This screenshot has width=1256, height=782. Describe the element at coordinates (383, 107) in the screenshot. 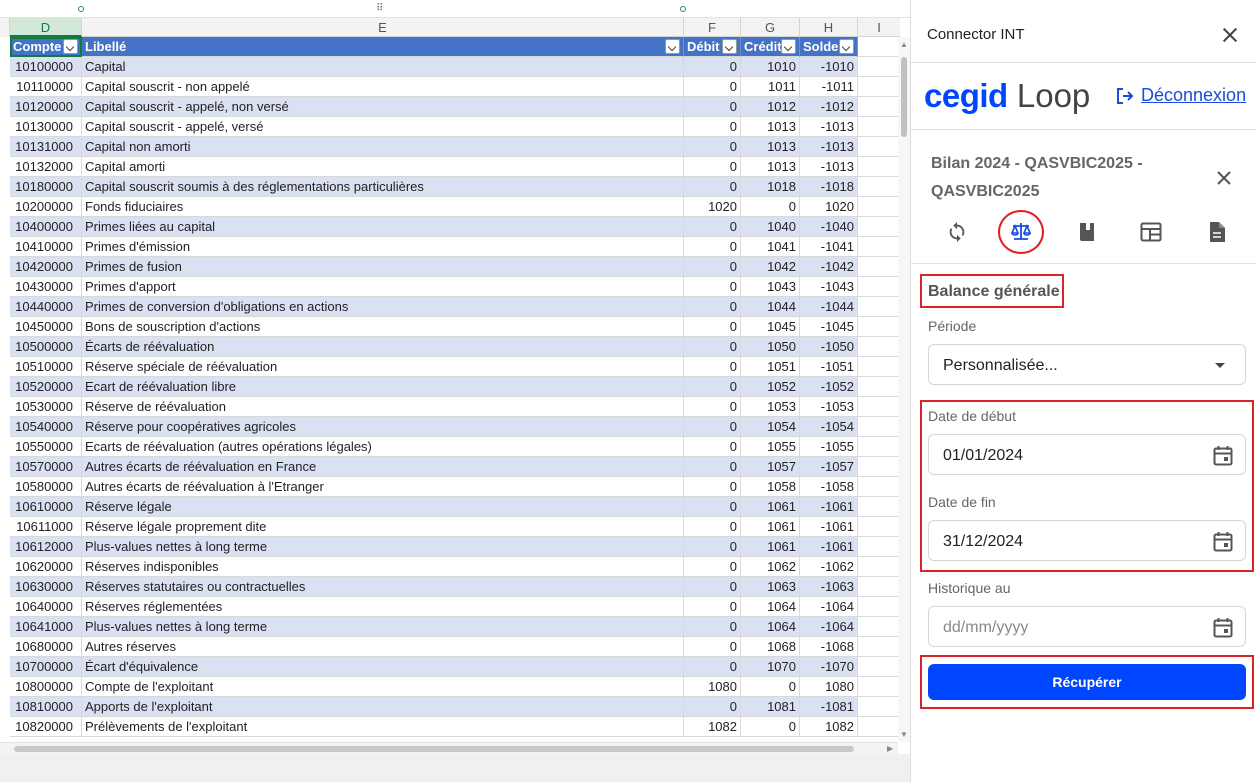

I see `cell-libelle: Capital souscrit - appelé, non versé` at that location.